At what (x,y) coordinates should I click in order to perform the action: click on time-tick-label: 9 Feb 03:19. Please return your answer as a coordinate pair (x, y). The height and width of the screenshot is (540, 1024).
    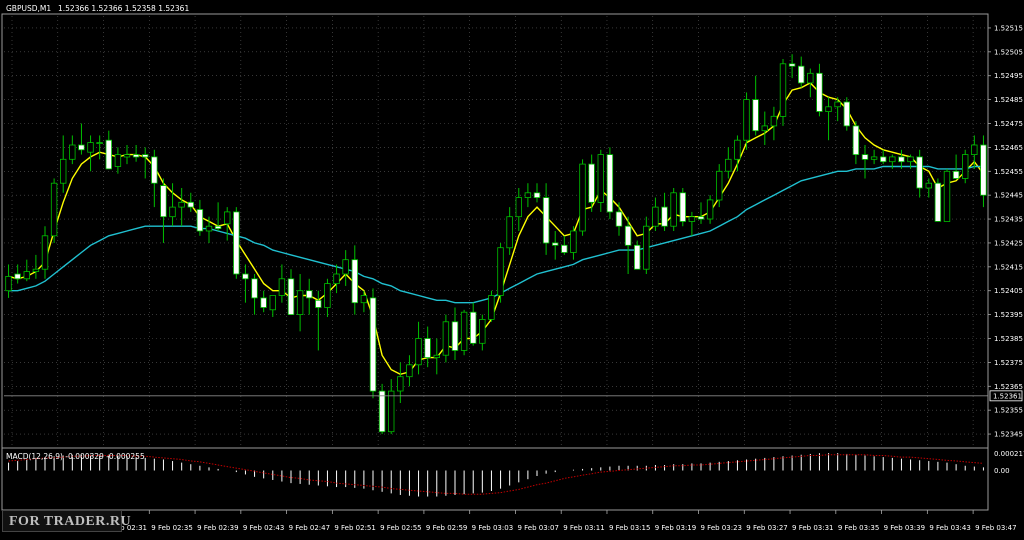
    Looking at the image, I should click on (675, 528).